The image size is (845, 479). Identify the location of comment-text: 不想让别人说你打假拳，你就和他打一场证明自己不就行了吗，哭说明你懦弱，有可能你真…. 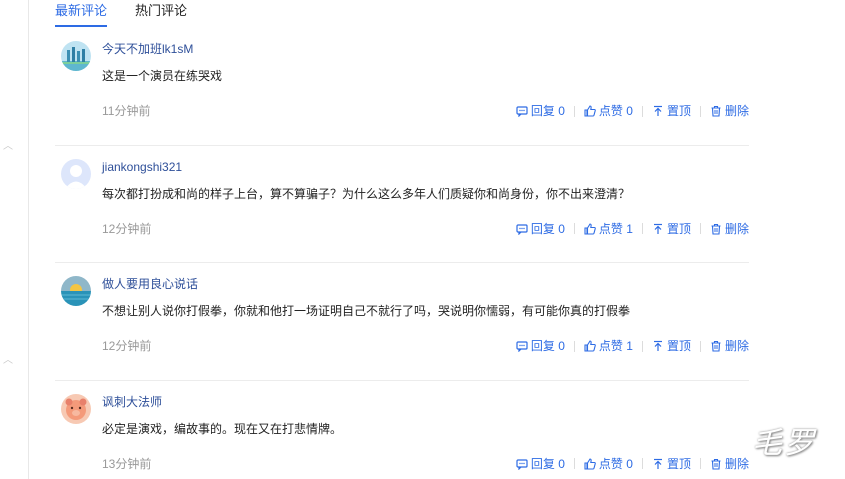
(366, 311).